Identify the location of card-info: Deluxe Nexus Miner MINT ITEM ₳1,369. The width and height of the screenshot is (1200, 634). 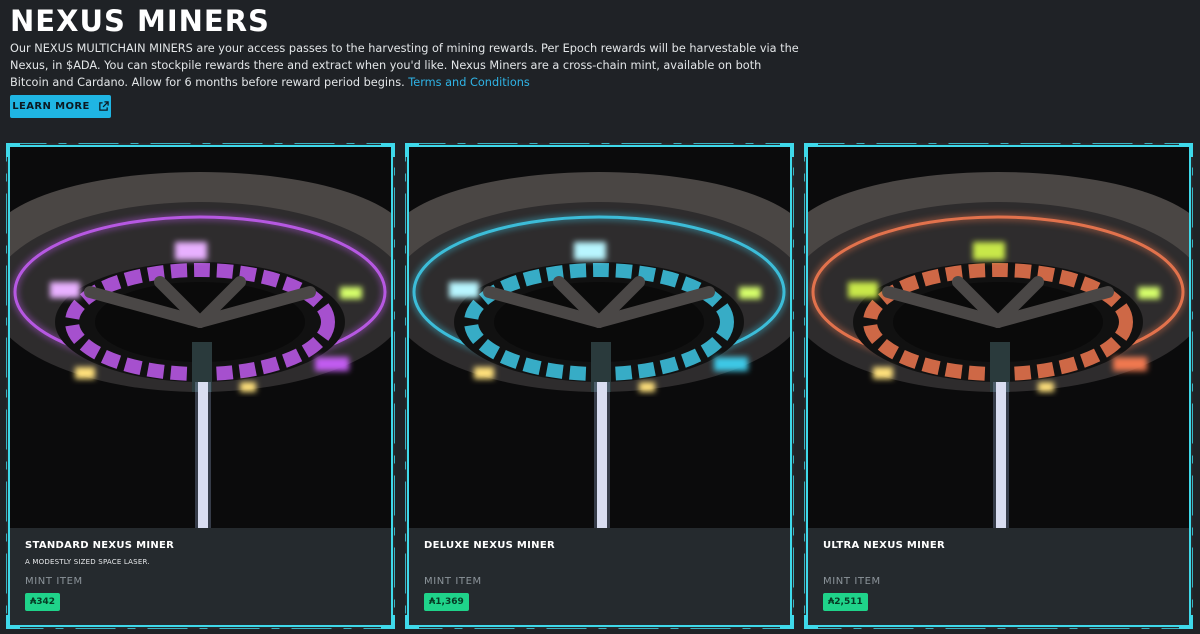
(599, 576).